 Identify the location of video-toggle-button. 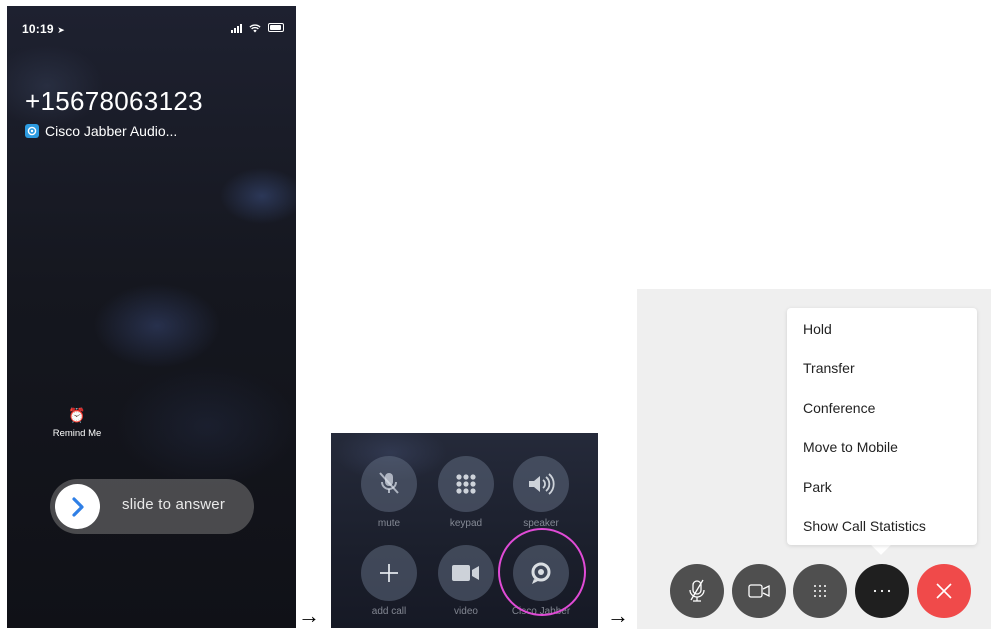
(759, 591).